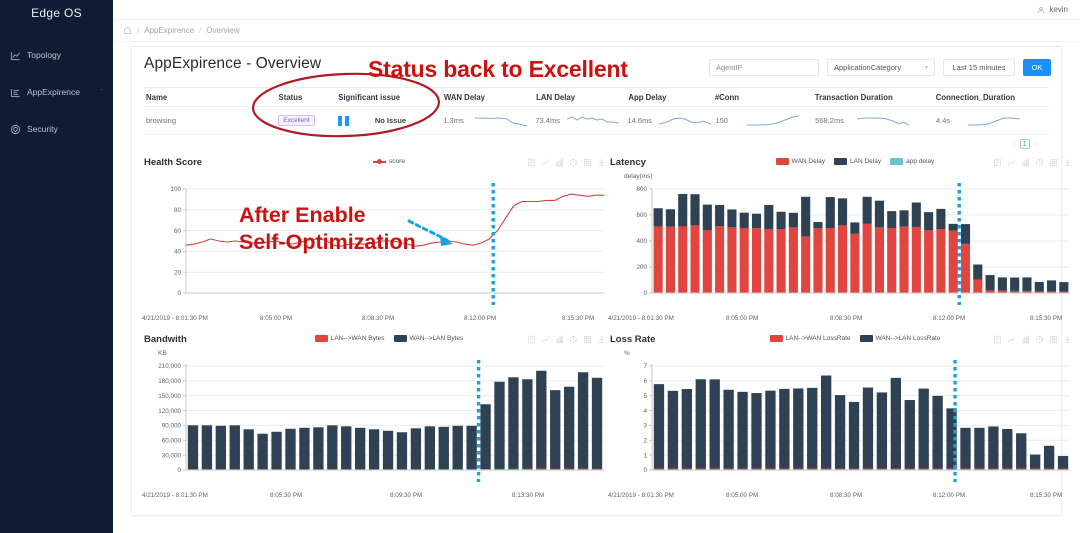 Image resolution: width=1080 pixels, height=533 pixels. What do you see at coordinates (975, 97) in the screenshot?
I see `col-connection-duration: Connection_Duration` at bounding box center [975, 97].